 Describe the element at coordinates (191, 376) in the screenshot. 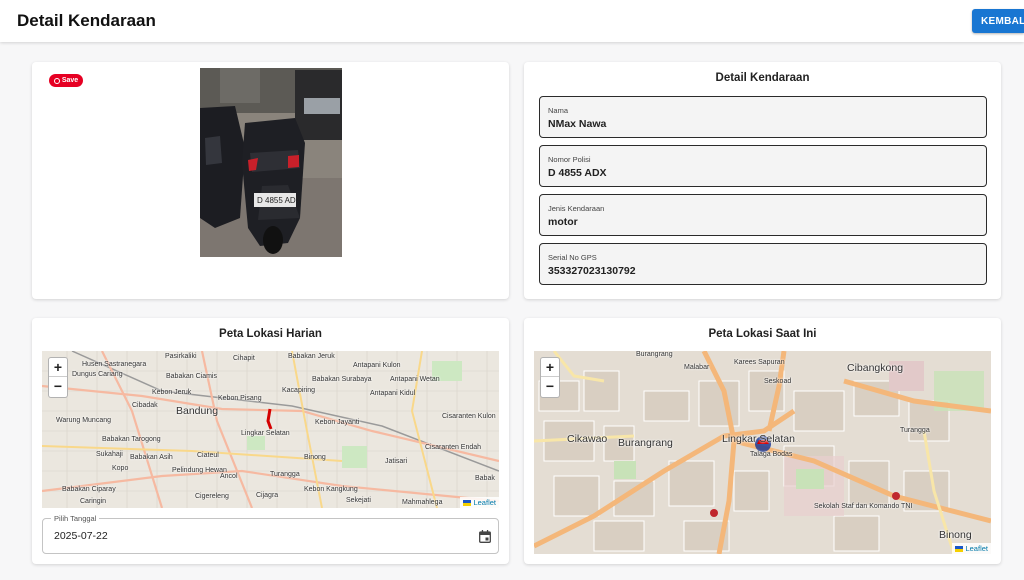

I see `map-label: Babakan Ciamis` at that location.